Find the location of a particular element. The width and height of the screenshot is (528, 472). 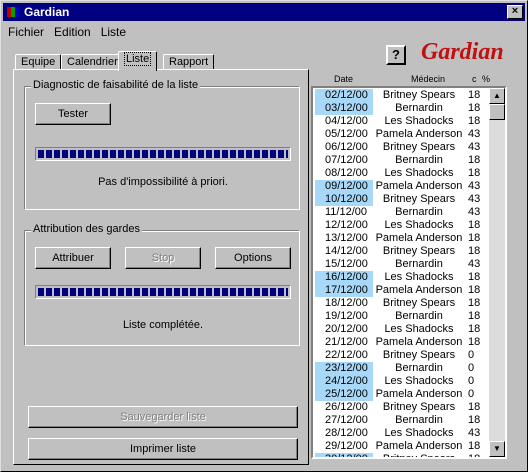

list-item-date: 27/12/00 is located at coordinates (346, 420).